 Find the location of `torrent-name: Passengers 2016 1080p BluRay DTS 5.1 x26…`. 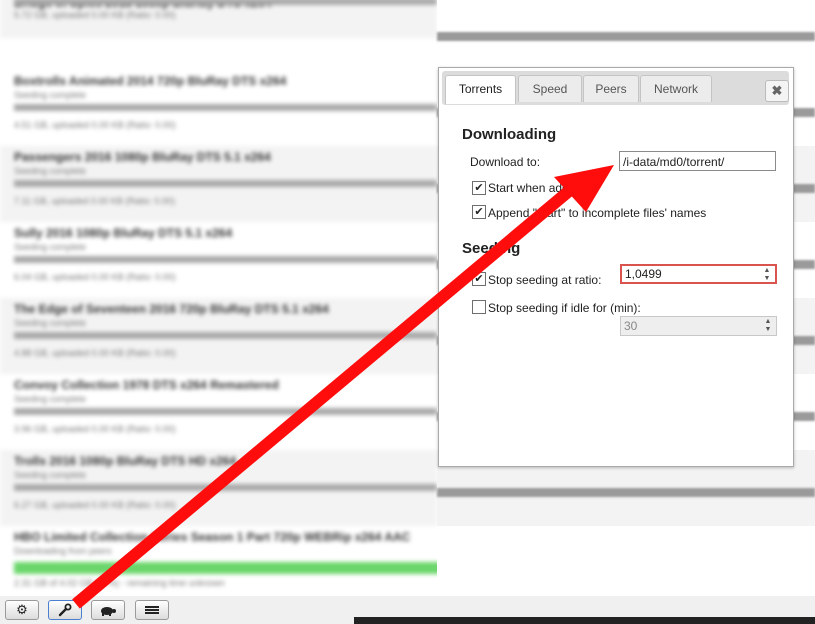

torrent-name: Passengers 2016 1080p BluRay DTS 5.1 x26… is located at coordinates (142, 157).